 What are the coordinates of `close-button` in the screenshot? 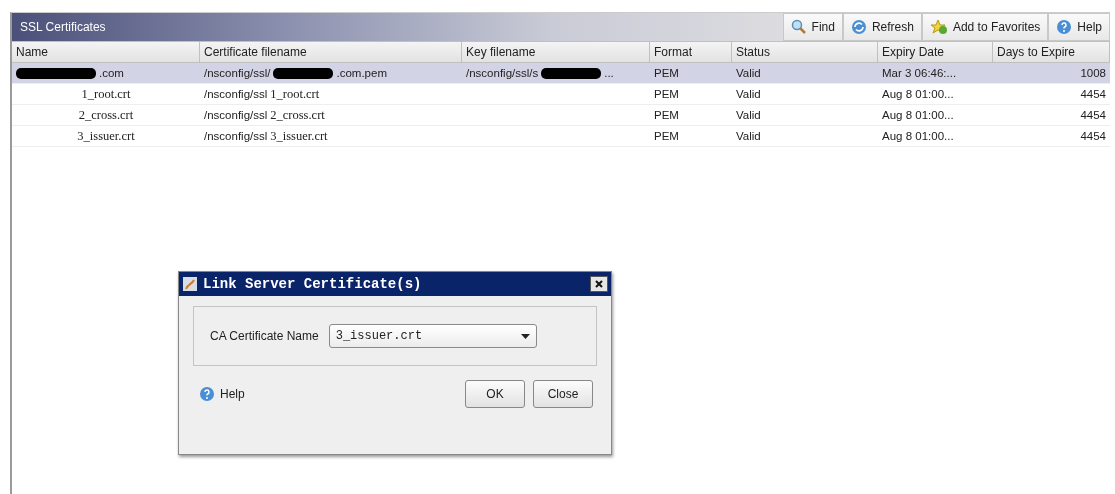 It's located at (599, 284).